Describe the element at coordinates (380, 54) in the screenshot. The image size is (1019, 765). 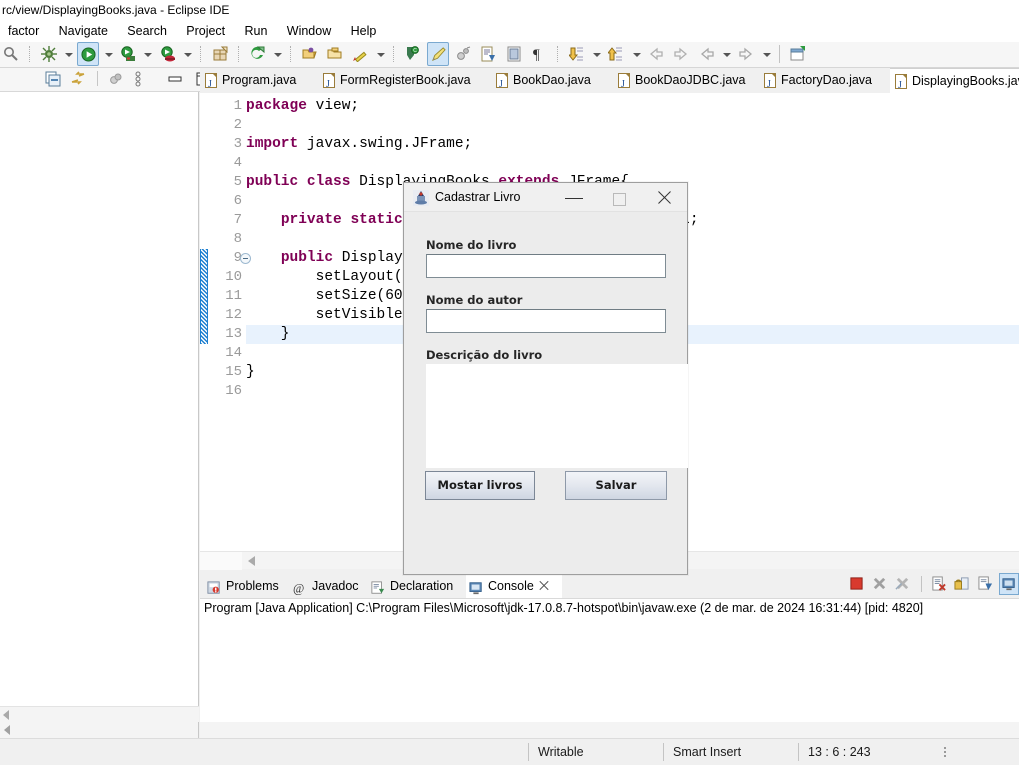
I see `skip-breakpoints-dropdown-arrow` at that location.